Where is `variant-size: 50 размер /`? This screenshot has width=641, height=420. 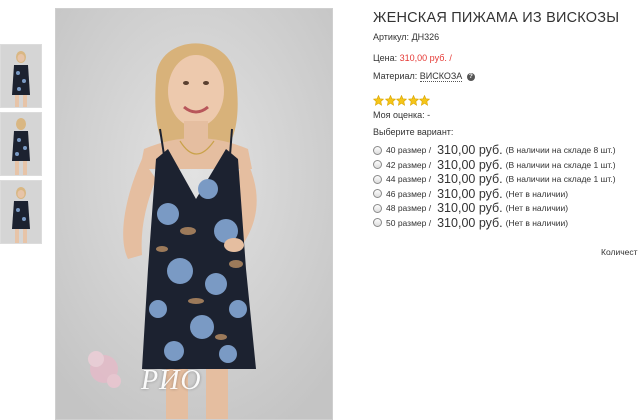
variant-size: 50 размер / is located at coordinates (409, 222).